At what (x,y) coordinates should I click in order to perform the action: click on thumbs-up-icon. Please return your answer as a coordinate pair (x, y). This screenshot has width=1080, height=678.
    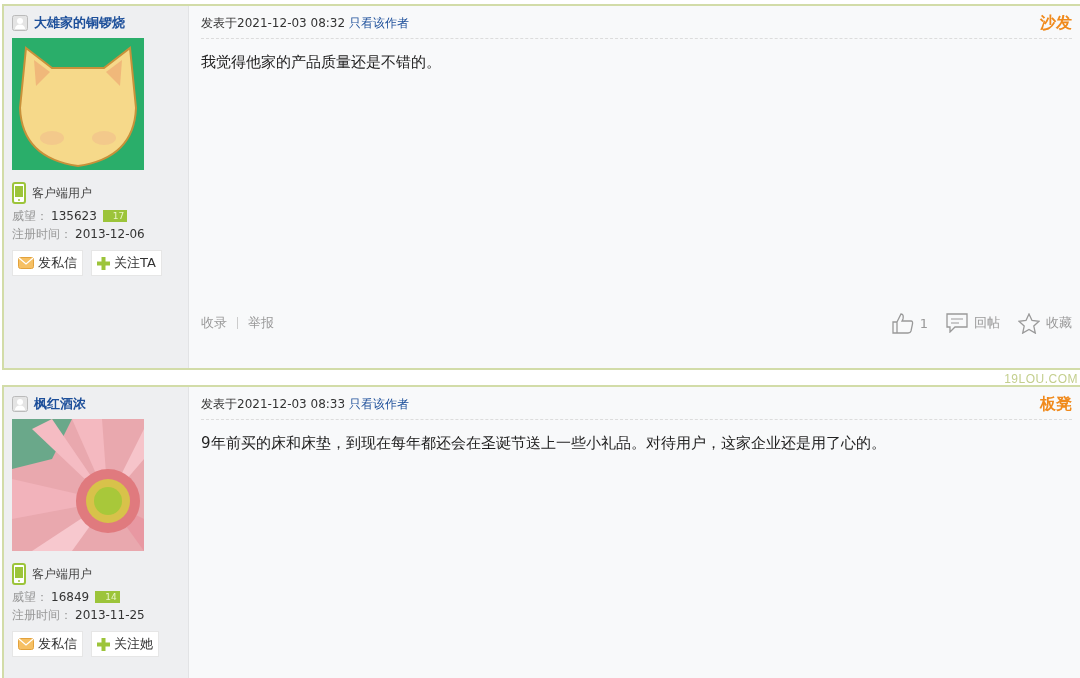
    Looking at the image, I should click on (902, 323).